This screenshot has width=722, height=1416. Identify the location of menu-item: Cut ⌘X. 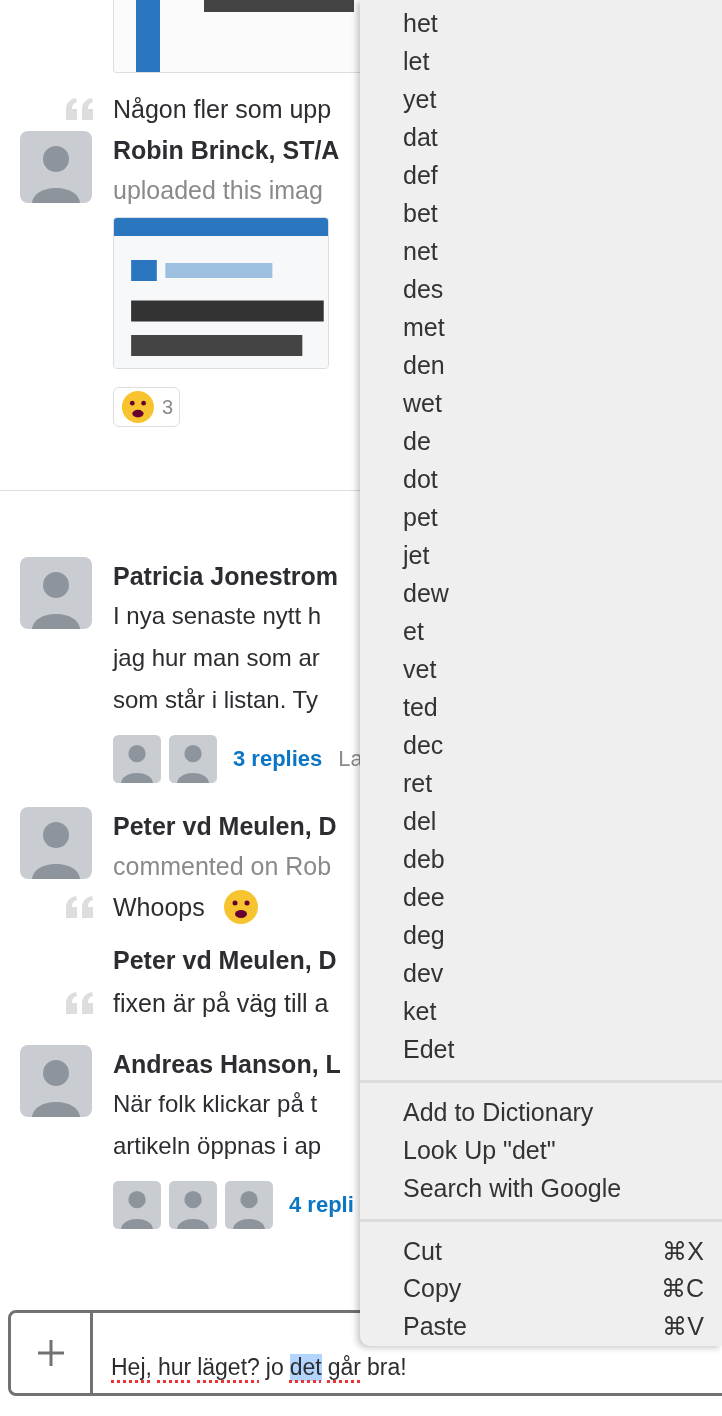
(541, 1251).